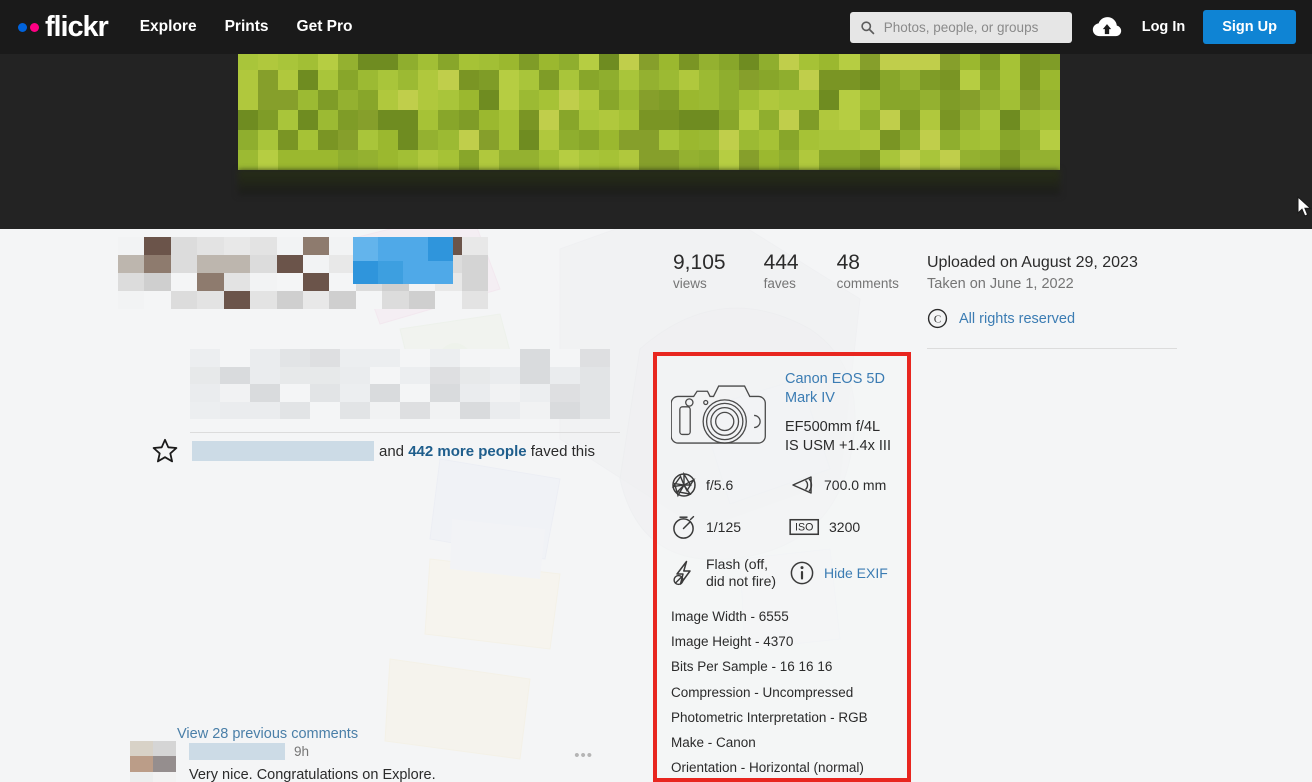 The image size is (1312, 782). Describe the element at coordinates (247, 27) in the screenshot. I see `nav-prints: Prints` at that location.